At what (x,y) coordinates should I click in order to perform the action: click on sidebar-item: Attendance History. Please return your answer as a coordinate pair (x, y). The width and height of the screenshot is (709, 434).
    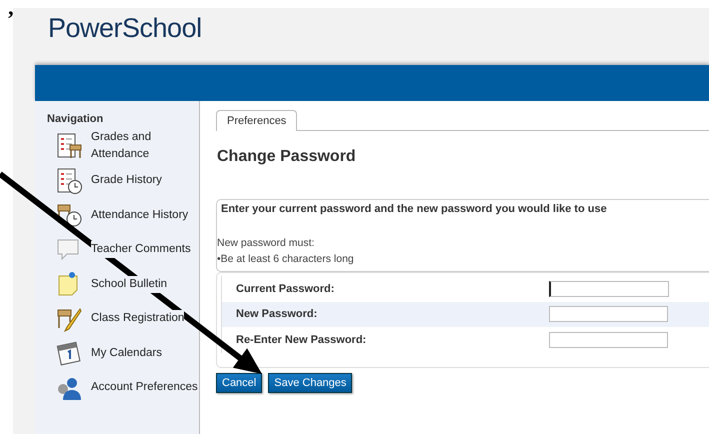
    Looking at the image, I should click on (123, 215).